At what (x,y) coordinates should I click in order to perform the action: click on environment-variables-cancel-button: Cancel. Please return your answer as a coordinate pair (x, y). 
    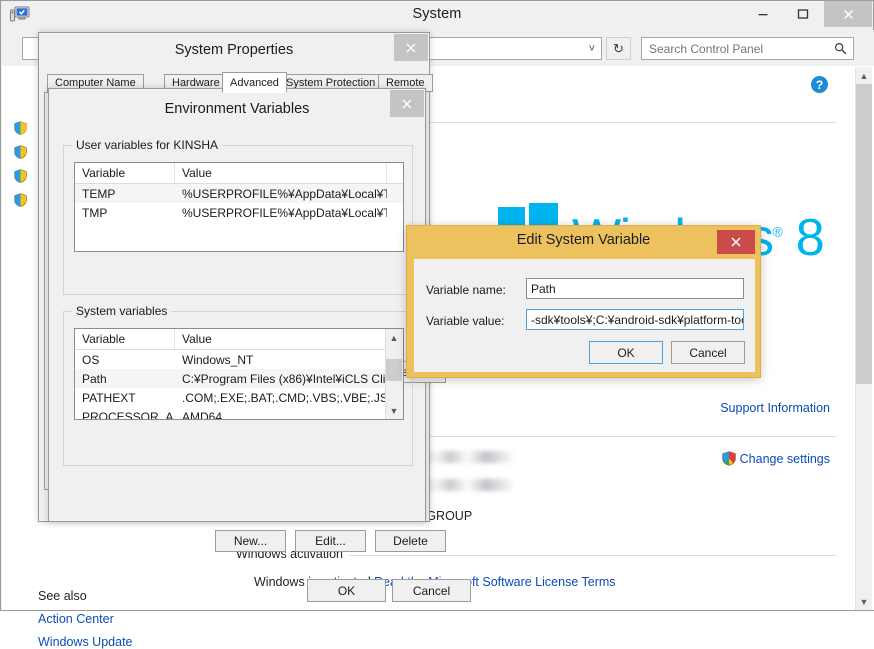
    Looking at the image, I should click on (431, 590).